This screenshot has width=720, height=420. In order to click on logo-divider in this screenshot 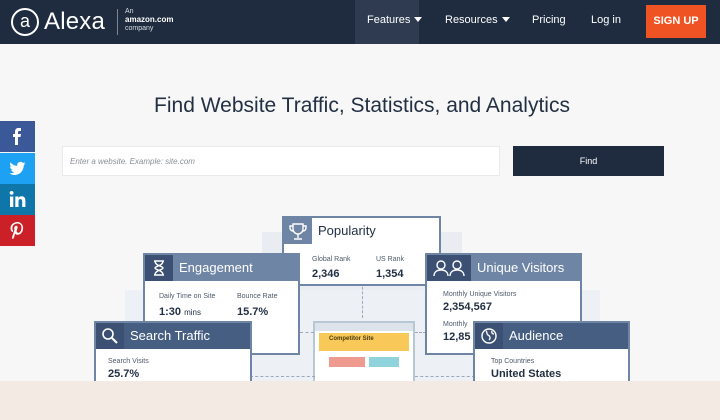, I will do `click(117, 22)`.